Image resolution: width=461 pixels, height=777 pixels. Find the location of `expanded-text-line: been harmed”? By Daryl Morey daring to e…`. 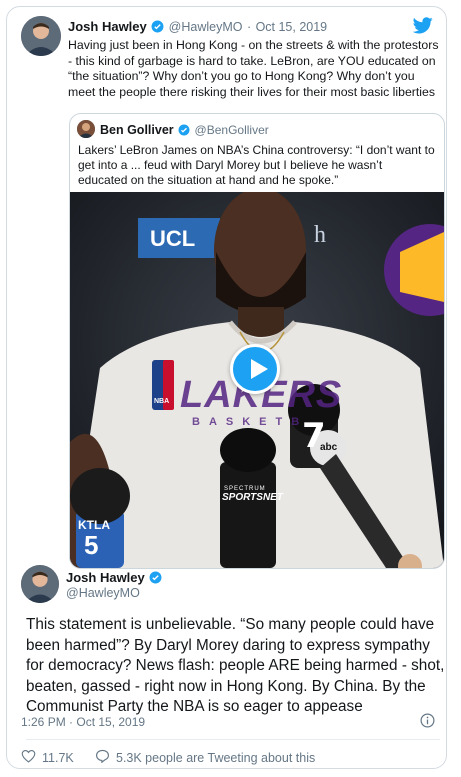

expanded-text-line: been harmed”? By Daryl Morey daring to e… is located at coordinates (228, 645).